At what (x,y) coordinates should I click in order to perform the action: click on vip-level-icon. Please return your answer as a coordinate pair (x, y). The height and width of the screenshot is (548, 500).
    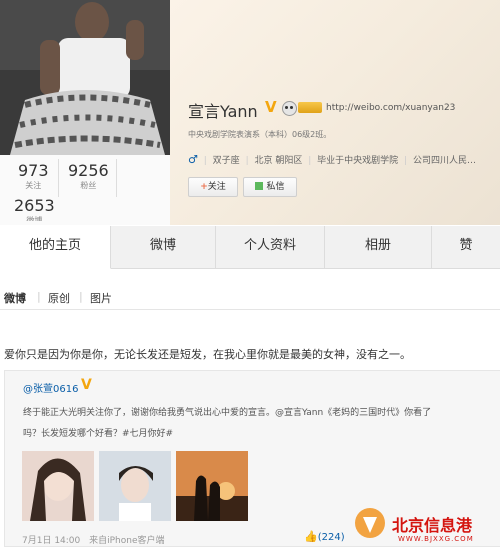
    Looking at the image, I should click on (310, 107).